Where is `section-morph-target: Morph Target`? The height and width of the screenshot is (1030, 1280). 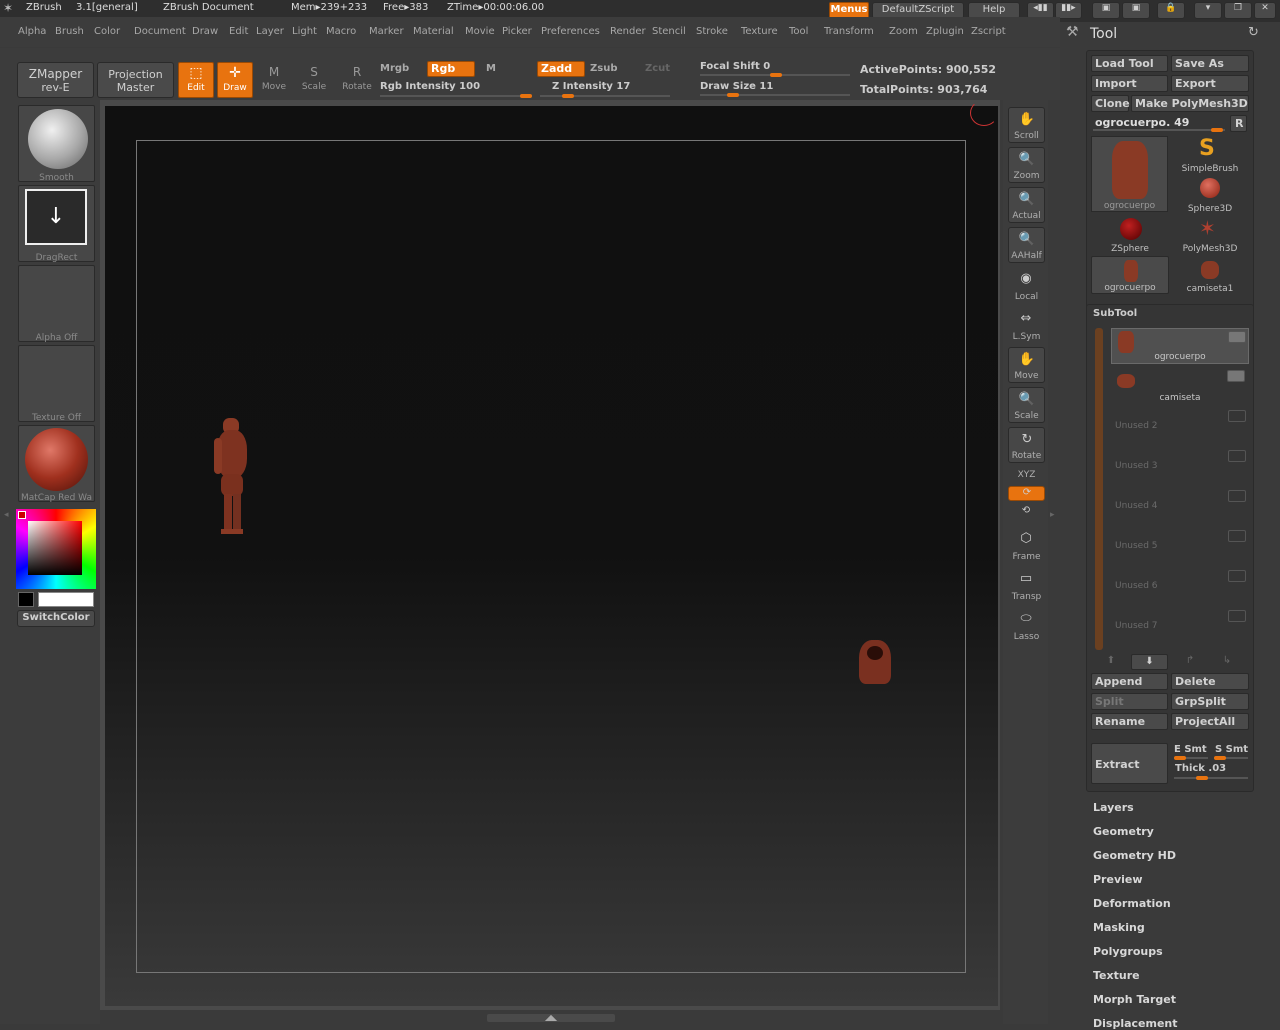
section-morph-target: Morph Target is located at coordinates (1134, 999).